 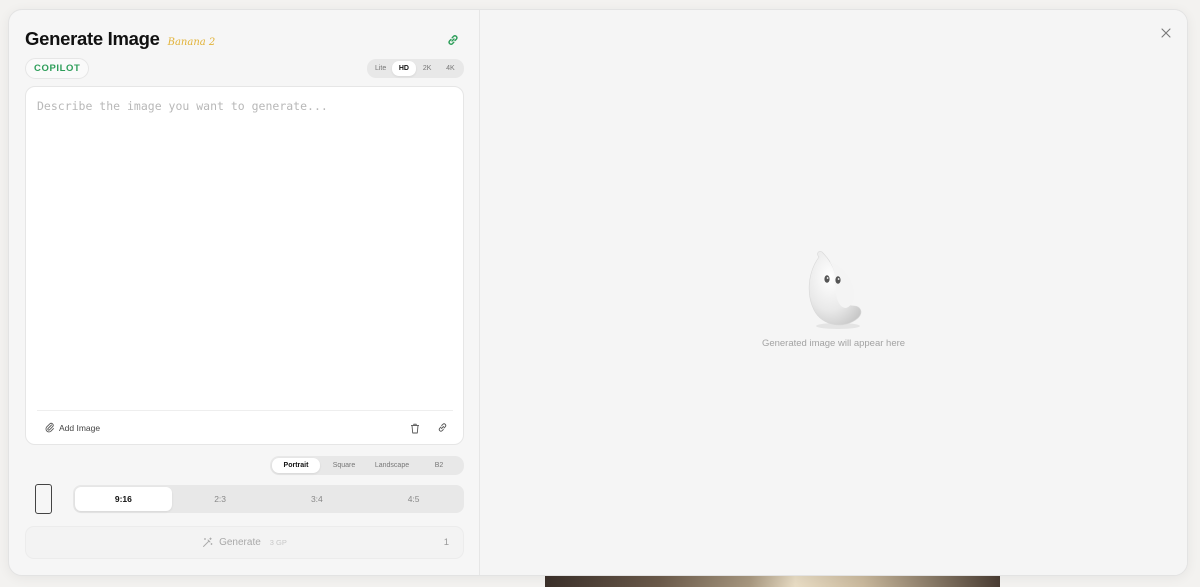 What do you see at coordinates (245, 410) in the screenshot?
I see `prompt-divider` at bounding box center [245, 410].